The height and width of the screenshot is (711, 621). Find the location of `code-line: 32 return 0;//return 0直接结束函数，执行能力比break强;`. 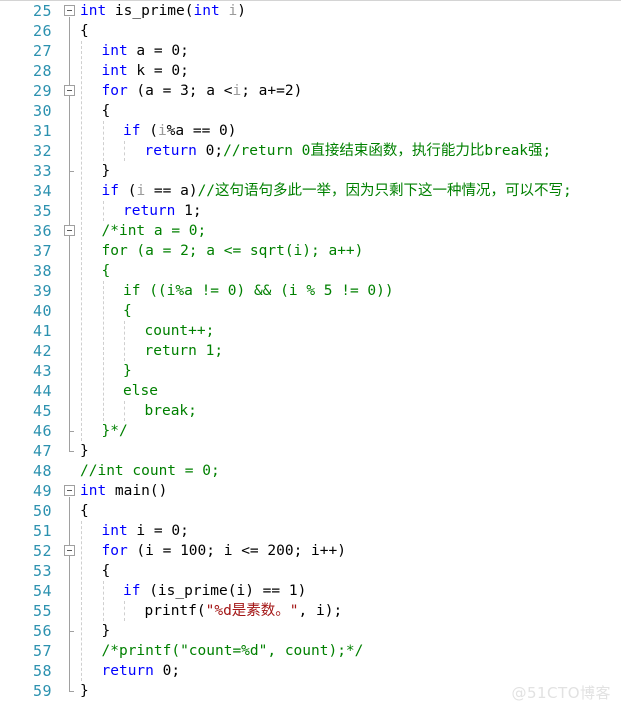

code-line: 32 return 0;//return 0直接结束函数，执行能力比break强; is located at coordinates (310, 151).